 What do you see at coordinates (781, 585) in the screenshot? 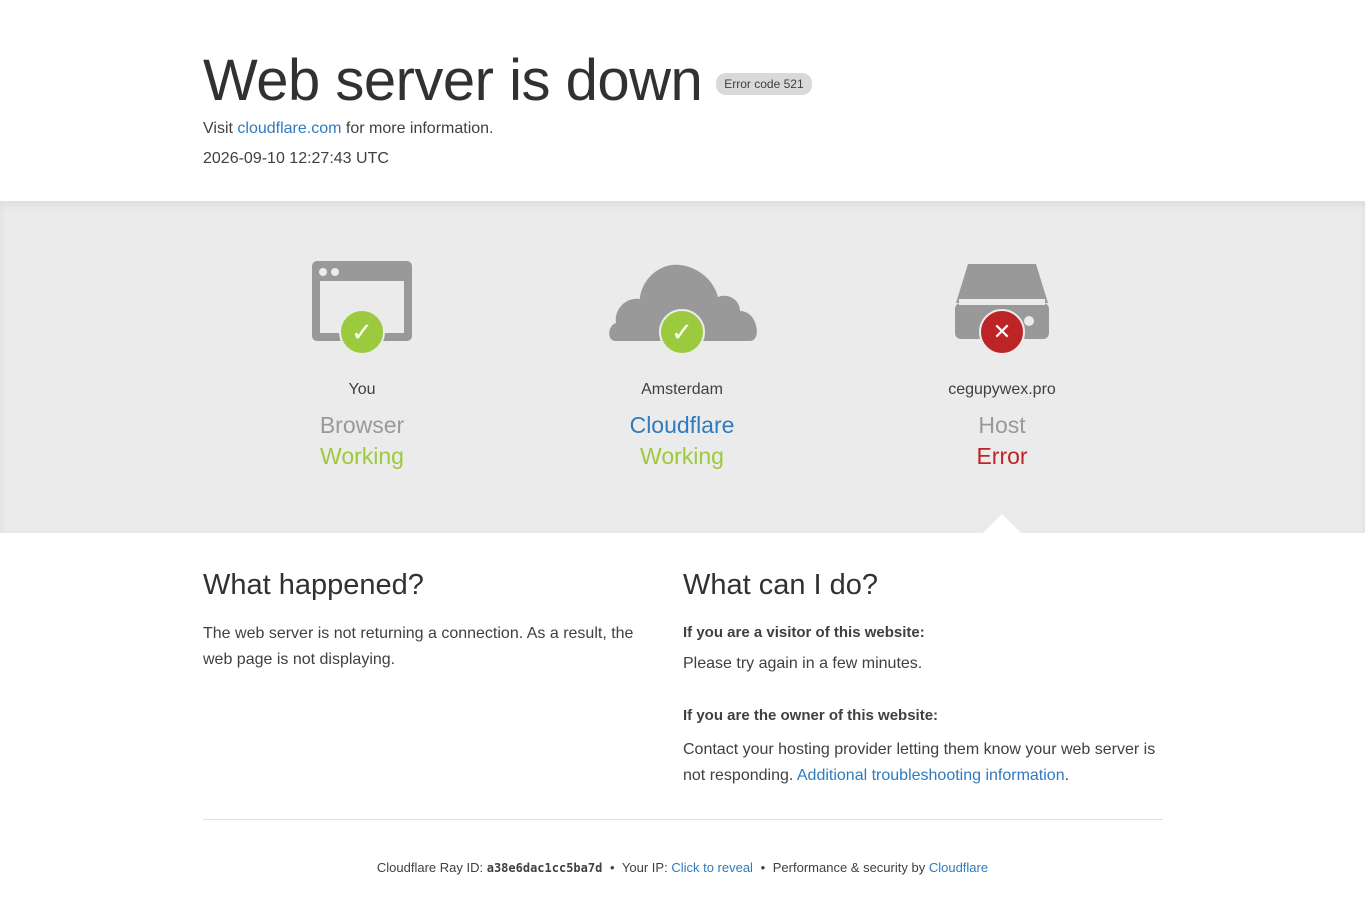
I see `what-can-i-do-heading: What can I do?` at bounding box center [781, 585].